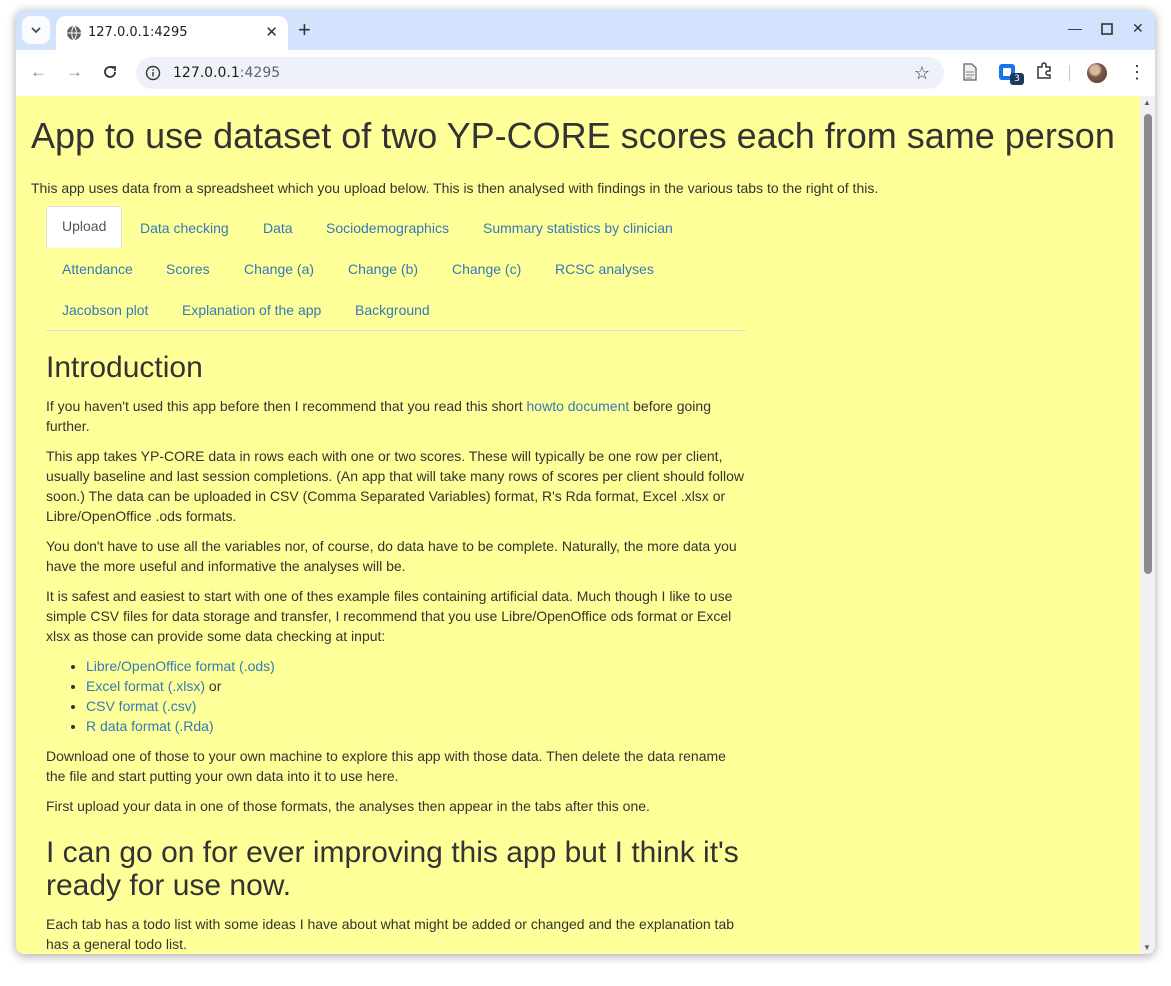 This screenshot has width=1171, height=986. What do you see at coordinates (416, 726) in the screenshot?
I see `list-item: R data format (.Rda)` at bounding box center [416, 726].